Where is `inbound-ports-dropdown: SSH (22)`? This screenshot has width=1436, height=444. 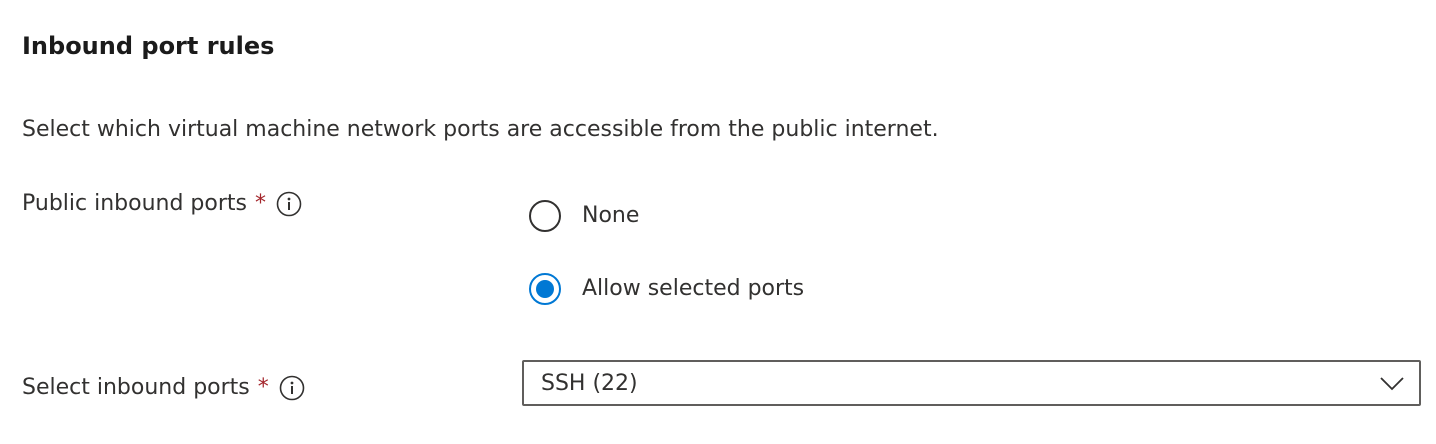
inbound-ports-dropdown: SSH (22) is located at coordinates (971, 383).